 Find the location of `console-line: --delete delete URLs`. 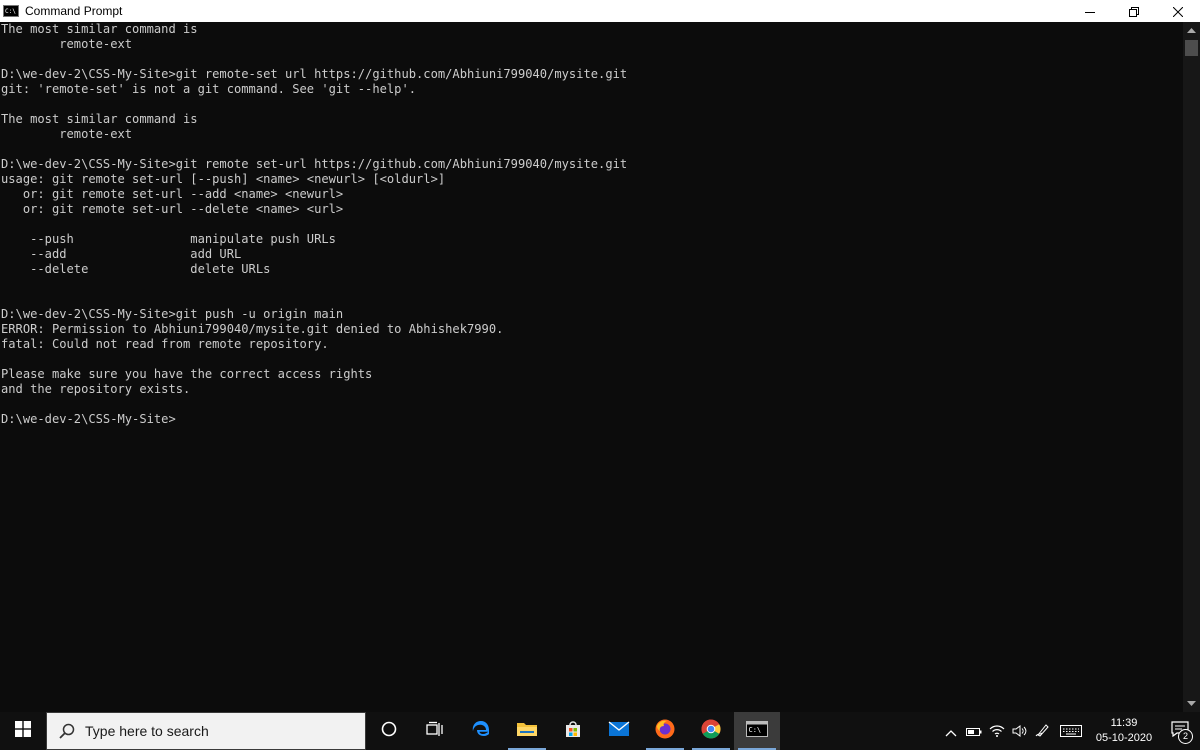

console-line: --delete delete URLs is located at coordinates (136, 269).